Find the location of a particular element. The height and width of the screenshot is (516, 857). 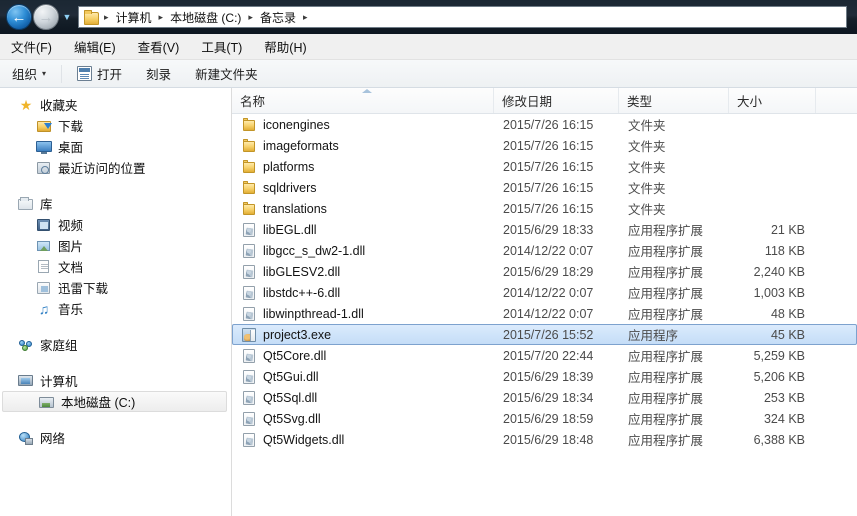

organize-button: 组织 ▾ is located at coordinates (29, 73).